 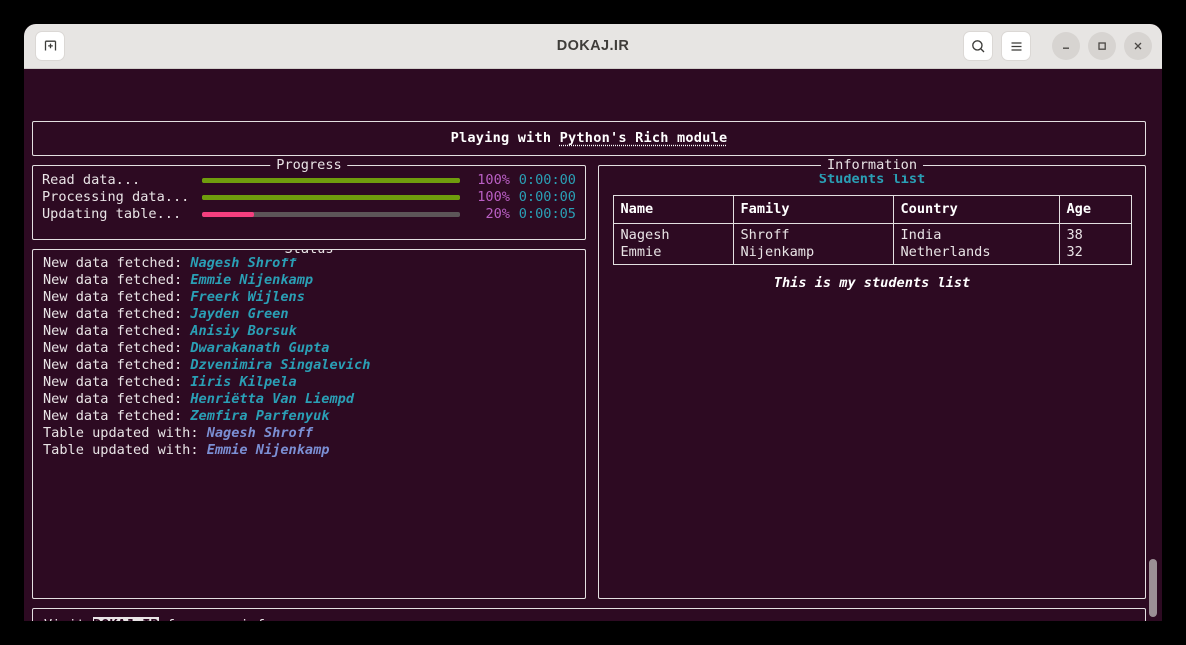 What do you see at coordinates (272, 399) in the screenshot?
I see `status-line-name: Henriëtta Van Liempd` at bounding box center [272, 399].